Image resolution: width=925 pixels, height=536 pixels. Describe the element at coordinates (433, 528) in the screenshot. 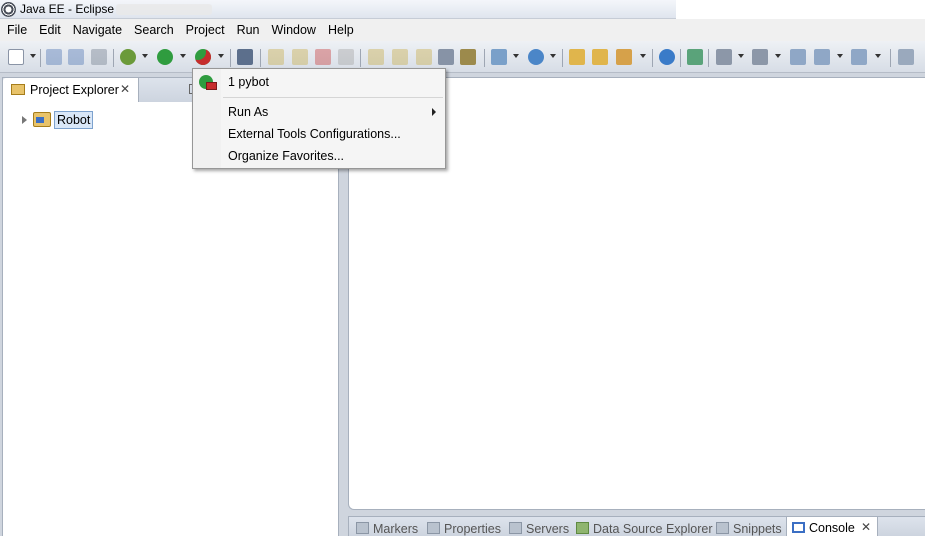

I see `properties-icon` at that location.